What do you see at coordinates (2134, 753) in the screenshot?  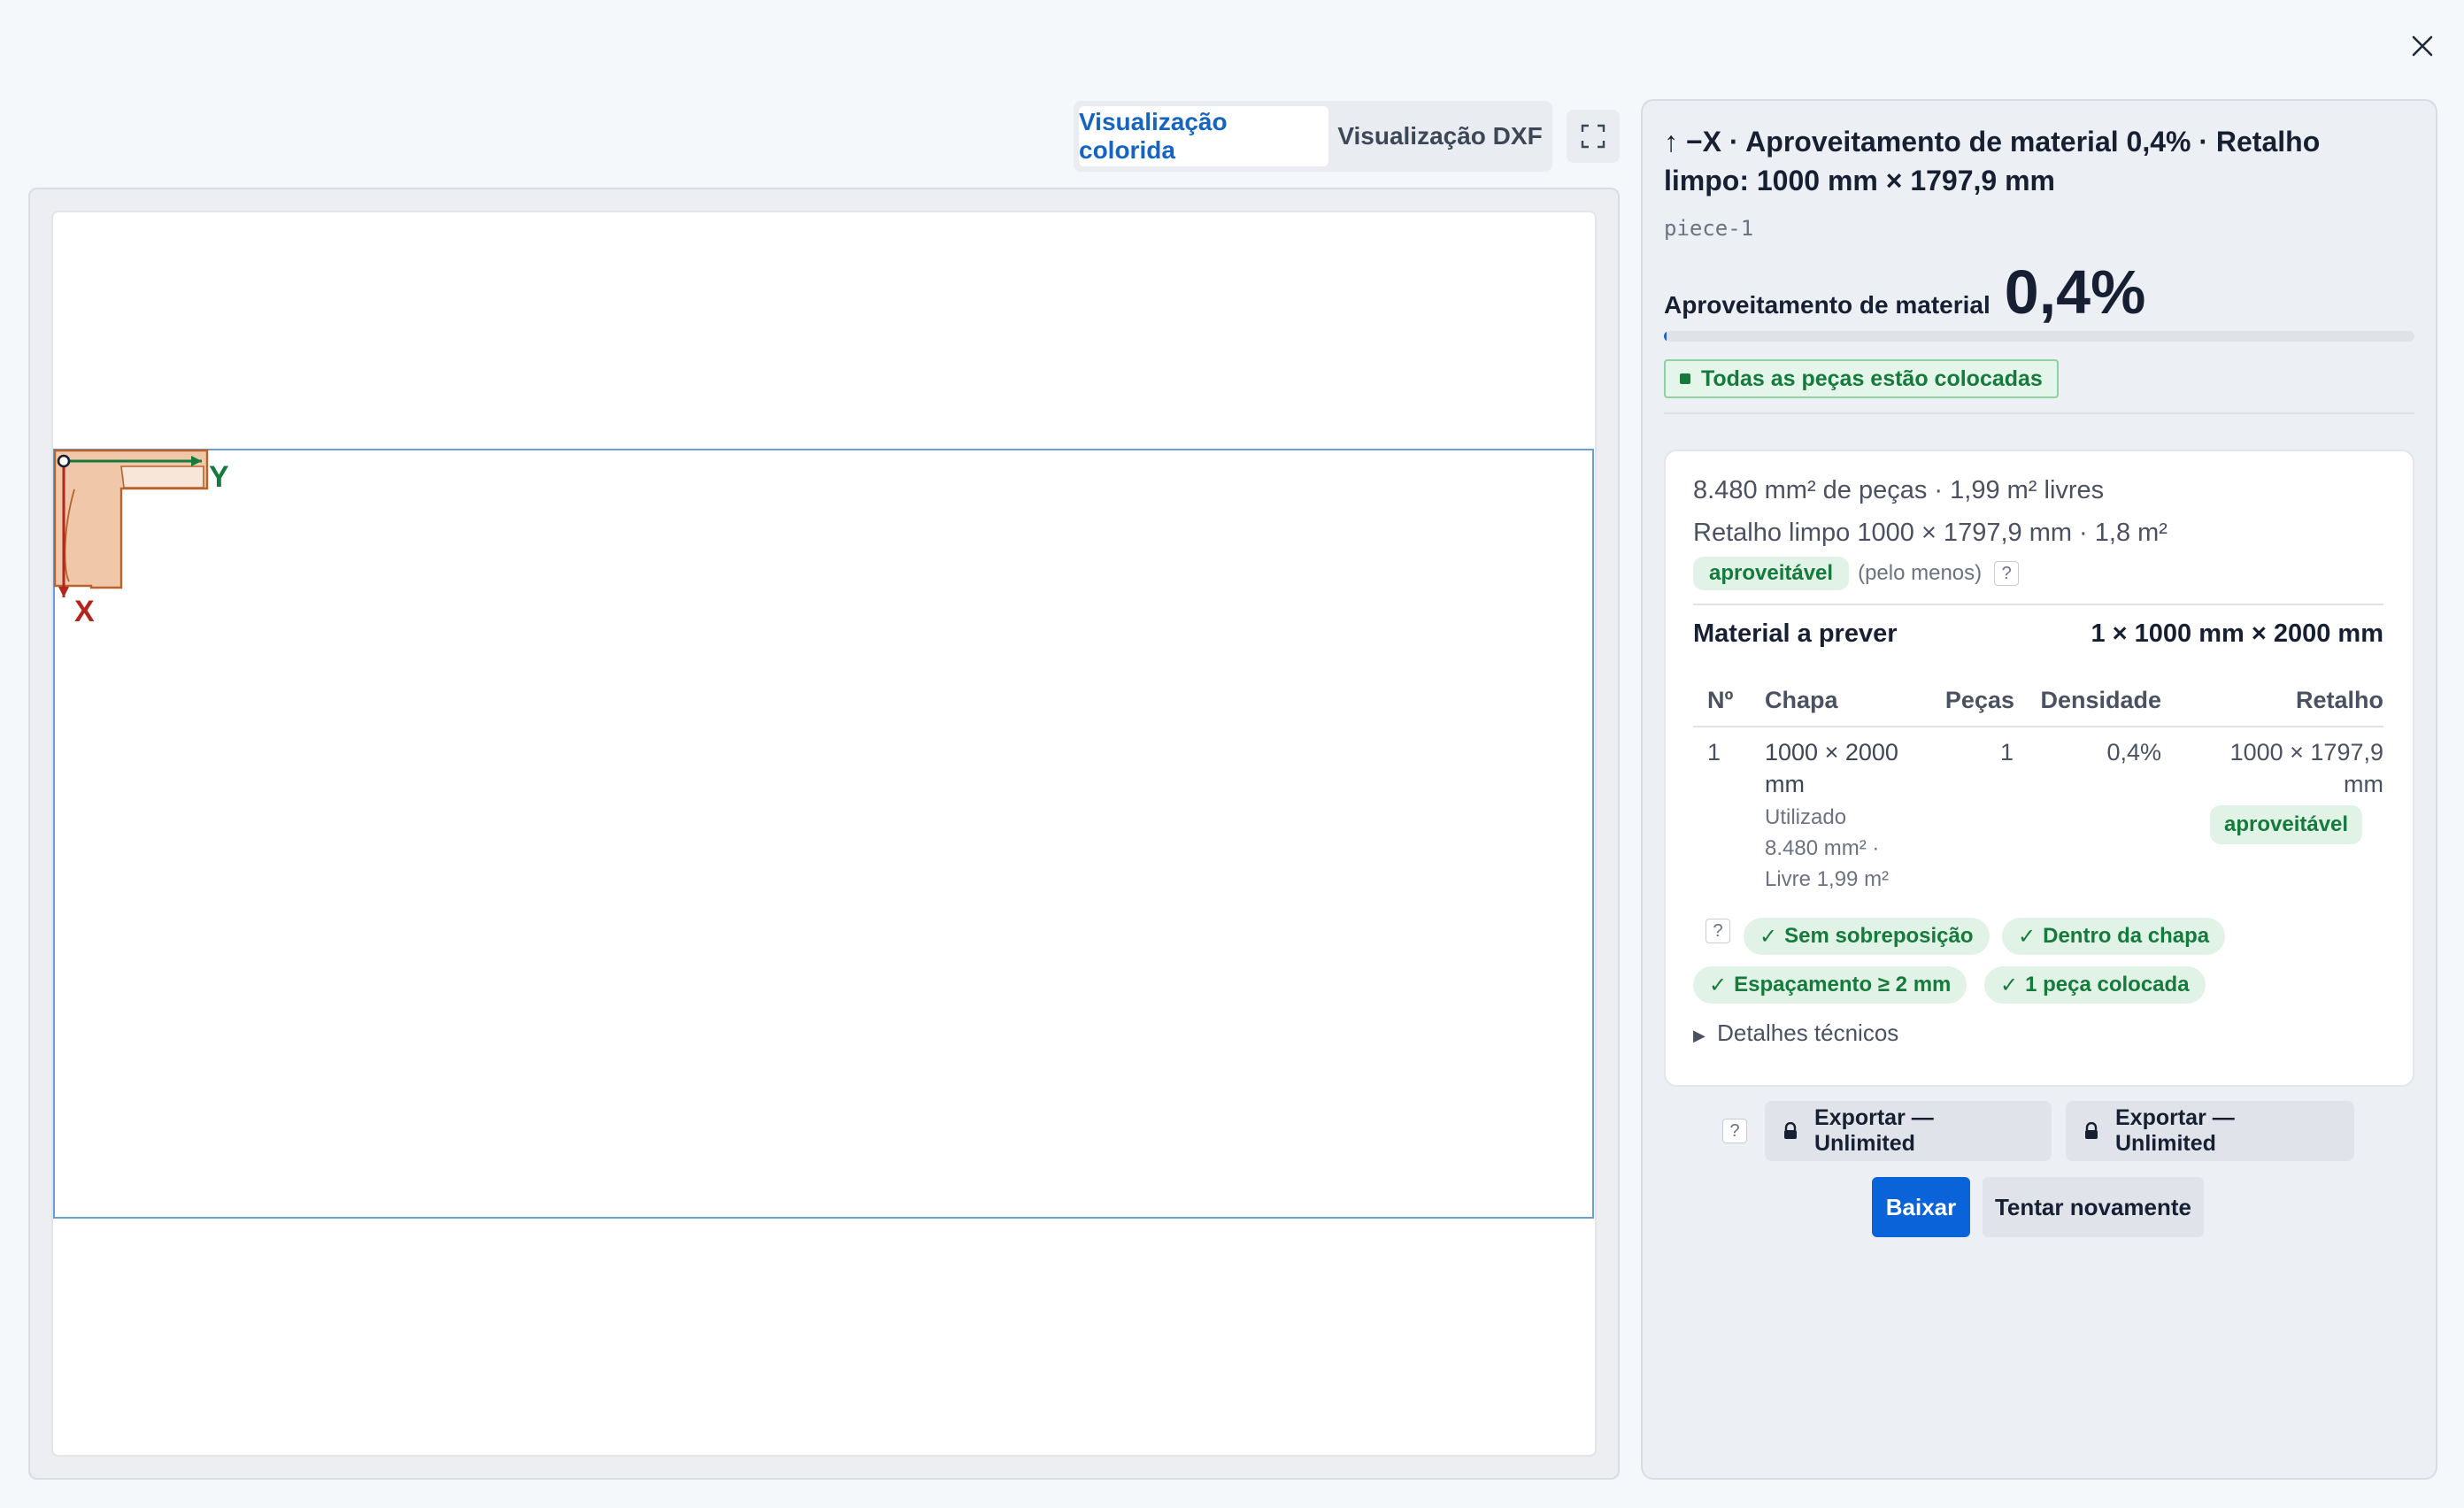 I see `cell-density: 0,4%` at bounding box center [2134, 753].